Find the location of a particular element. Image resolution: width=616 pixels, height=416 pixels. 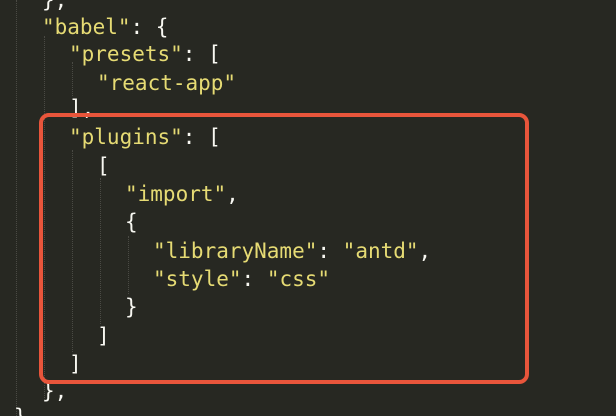

punctuation-token: } is located at coordinates (20, 410).